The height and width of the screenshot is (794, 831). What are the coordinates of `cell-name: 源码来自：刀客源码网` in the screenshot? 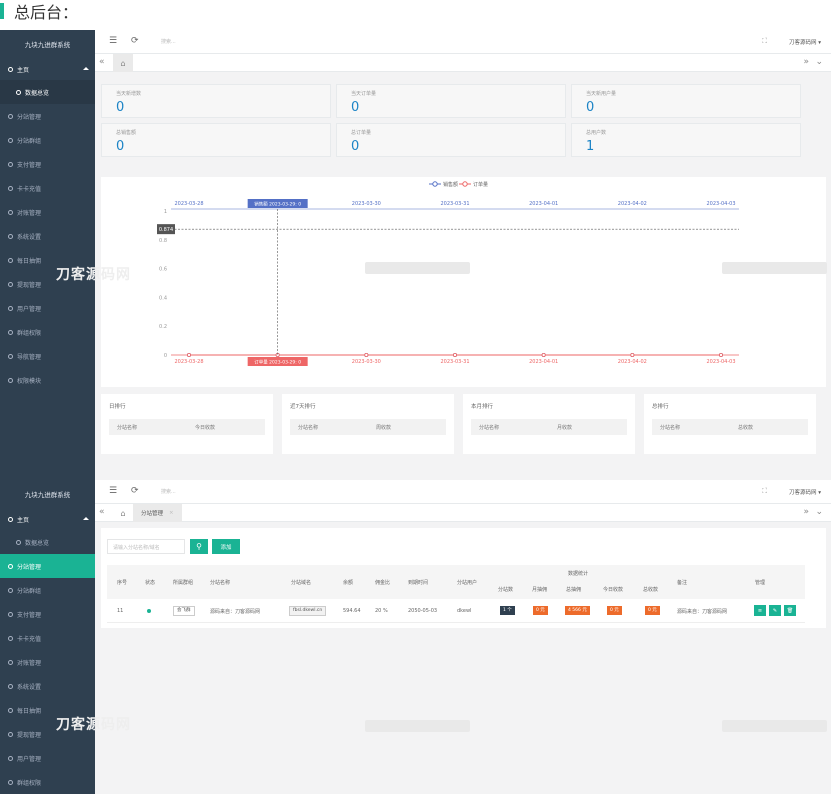 It's located at (235, 612).